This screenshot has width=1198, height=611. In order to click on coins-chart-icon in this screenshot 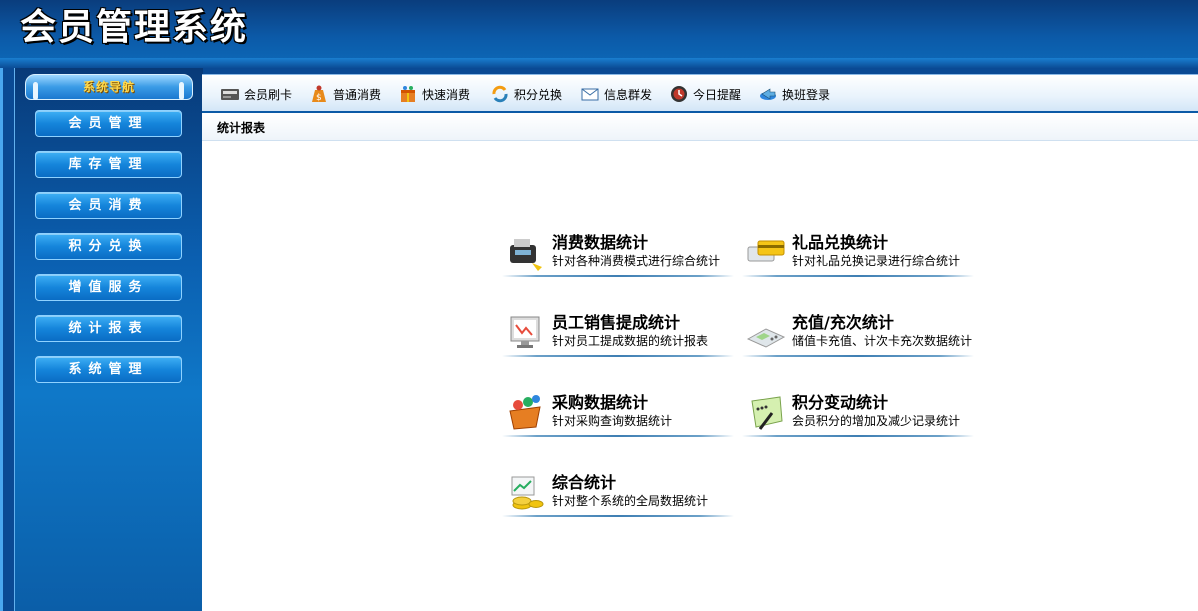, I will do `click(526, 493)`.